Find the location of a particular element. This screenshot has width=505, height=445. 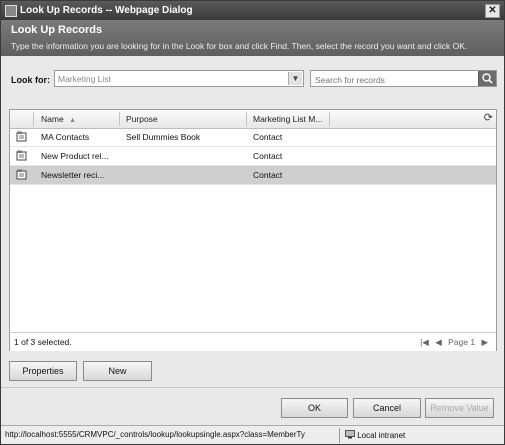

new-button: New is located at coordinates (117, 371).